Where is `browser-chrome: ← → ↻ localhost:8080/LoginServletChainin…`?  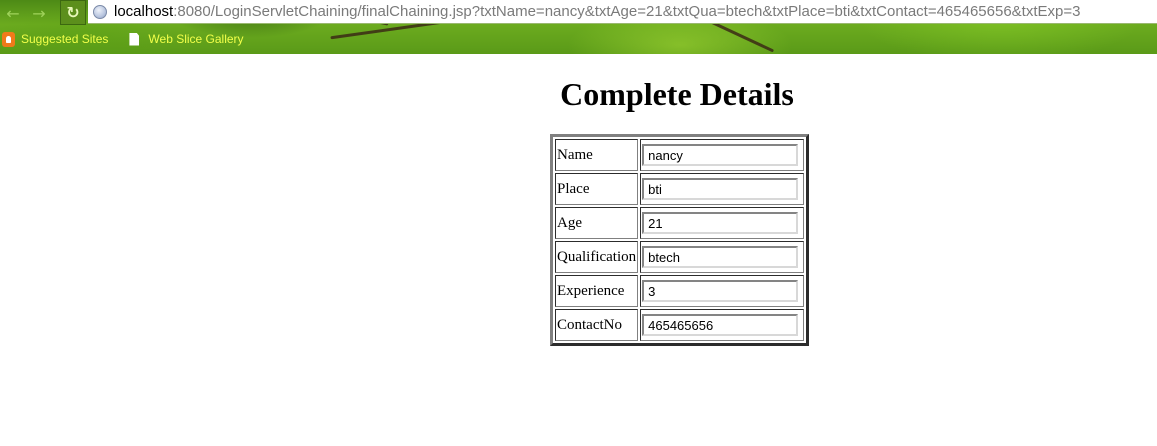 browser-chrome: ← → ↻ localhost:8080/LoginServletChainin… is located at coordinates (578, 27).